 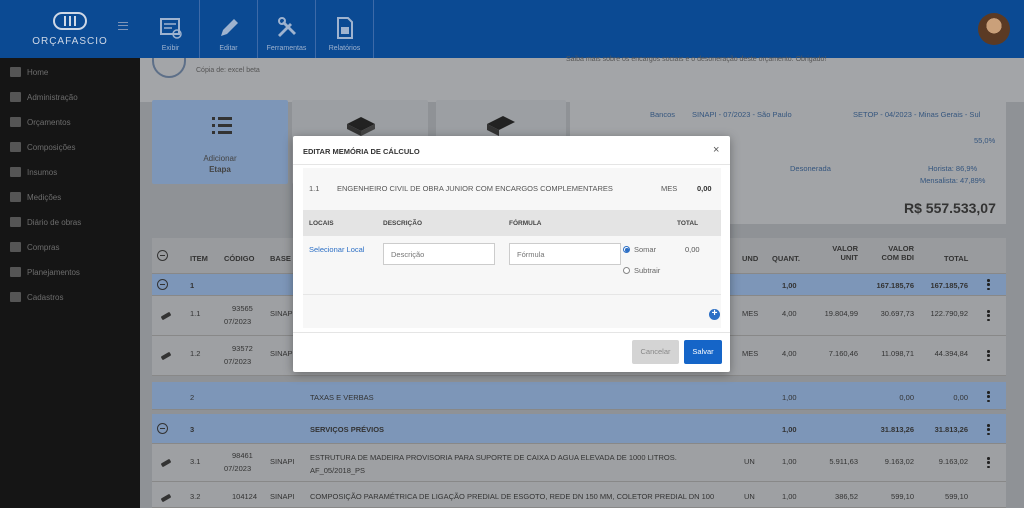 I want to click on row-desc: SERVIÇOS PRÉVIOS, so click(x=347, y=429).